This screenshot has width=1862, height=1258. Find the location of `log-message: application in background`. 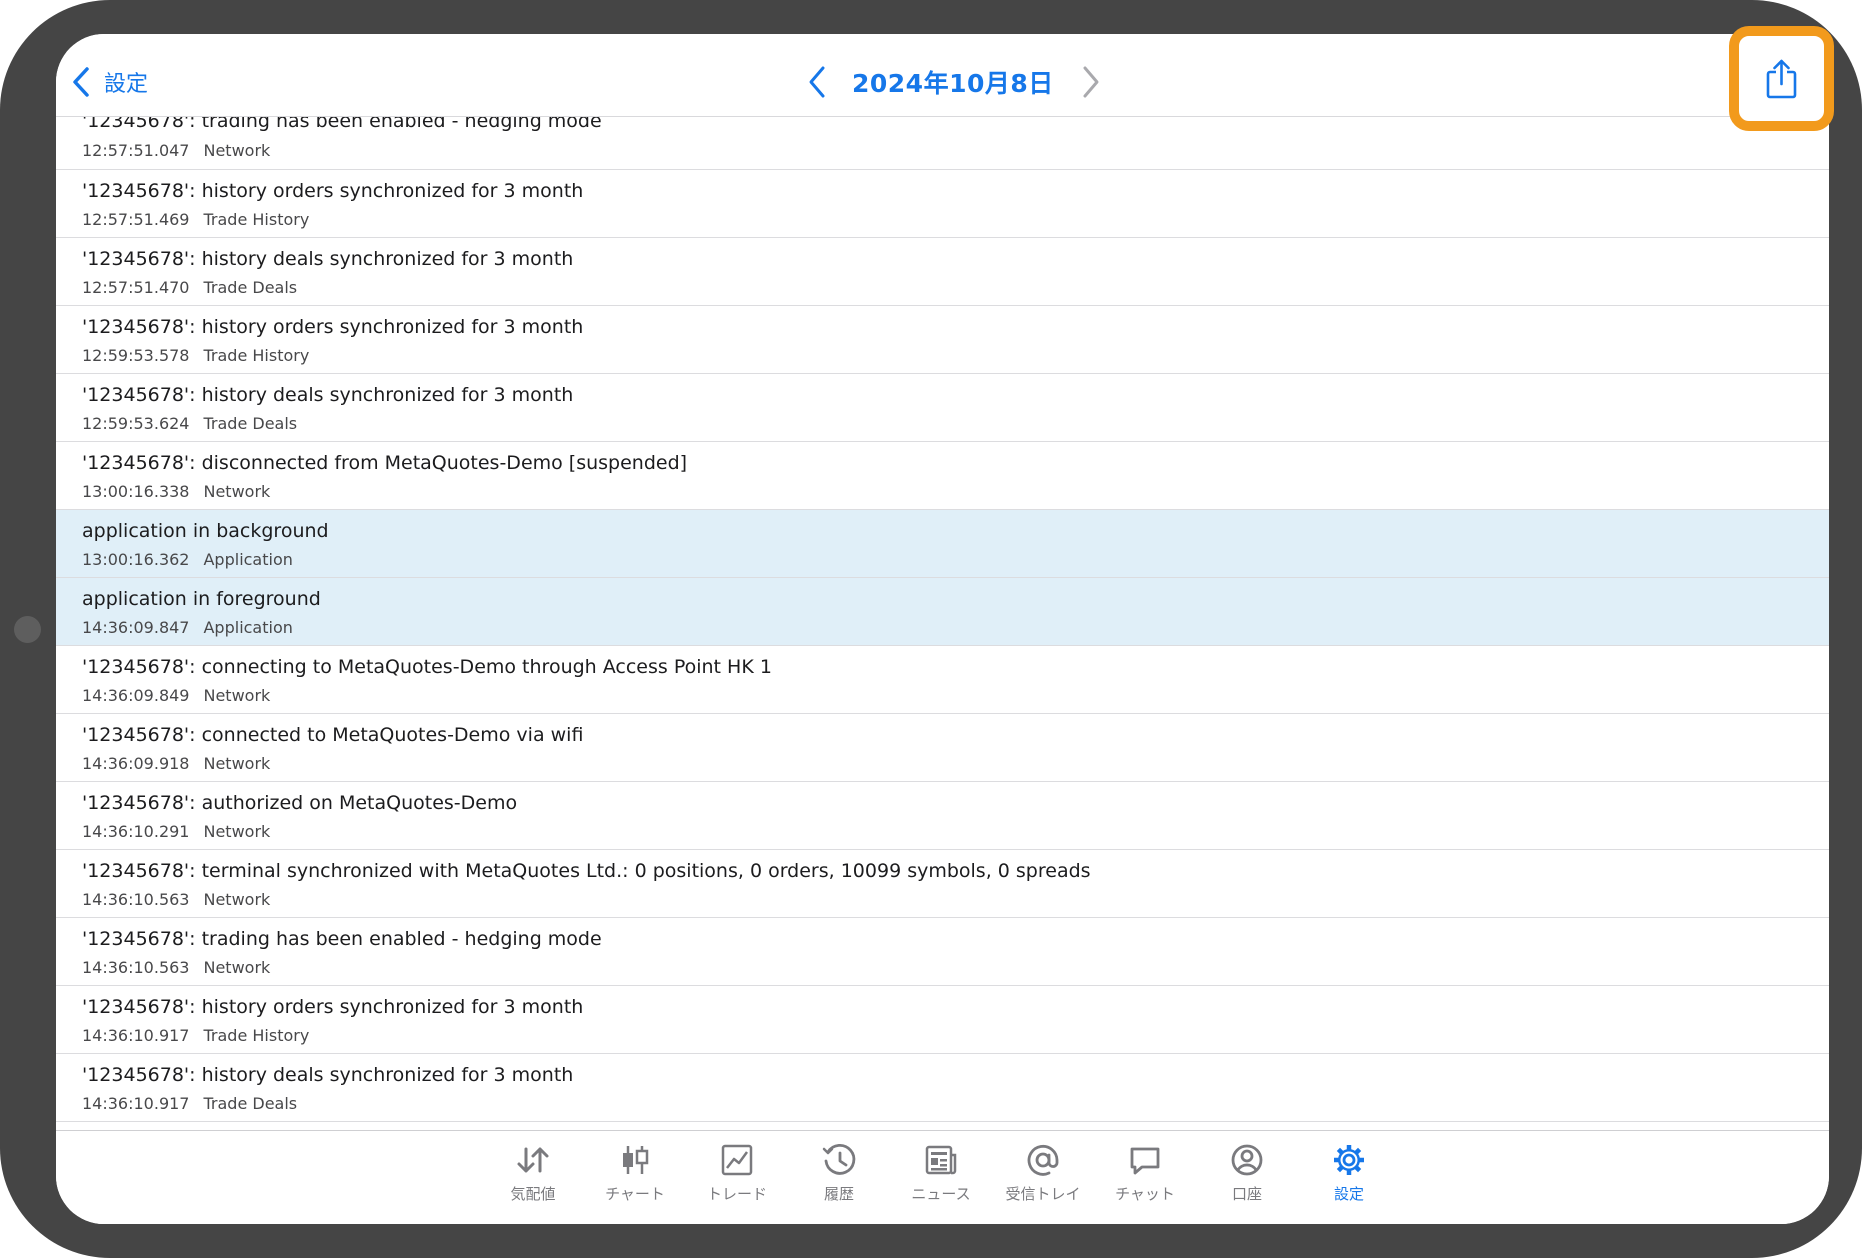

log-message: application in background is located at coordinates (205, 531).